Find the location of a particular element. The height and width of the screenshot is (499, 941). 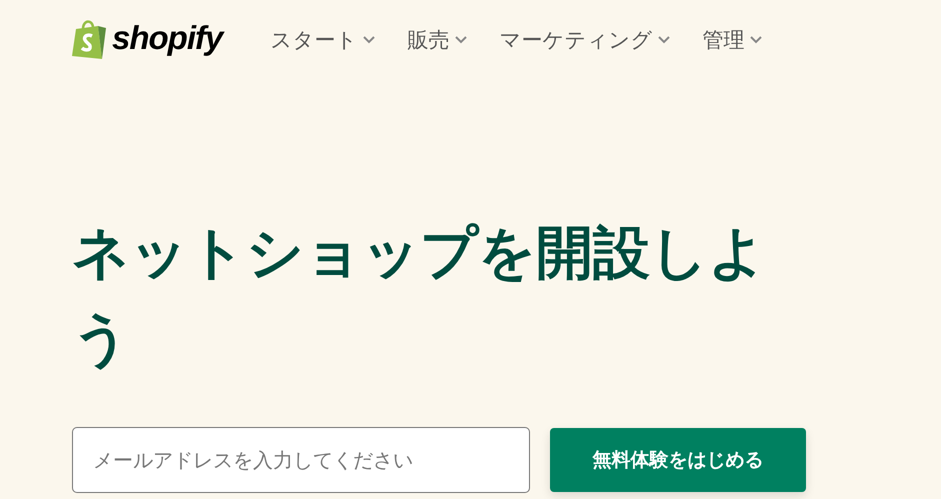

nav-menu-link: 販売 is located at coordinates (437, 40).